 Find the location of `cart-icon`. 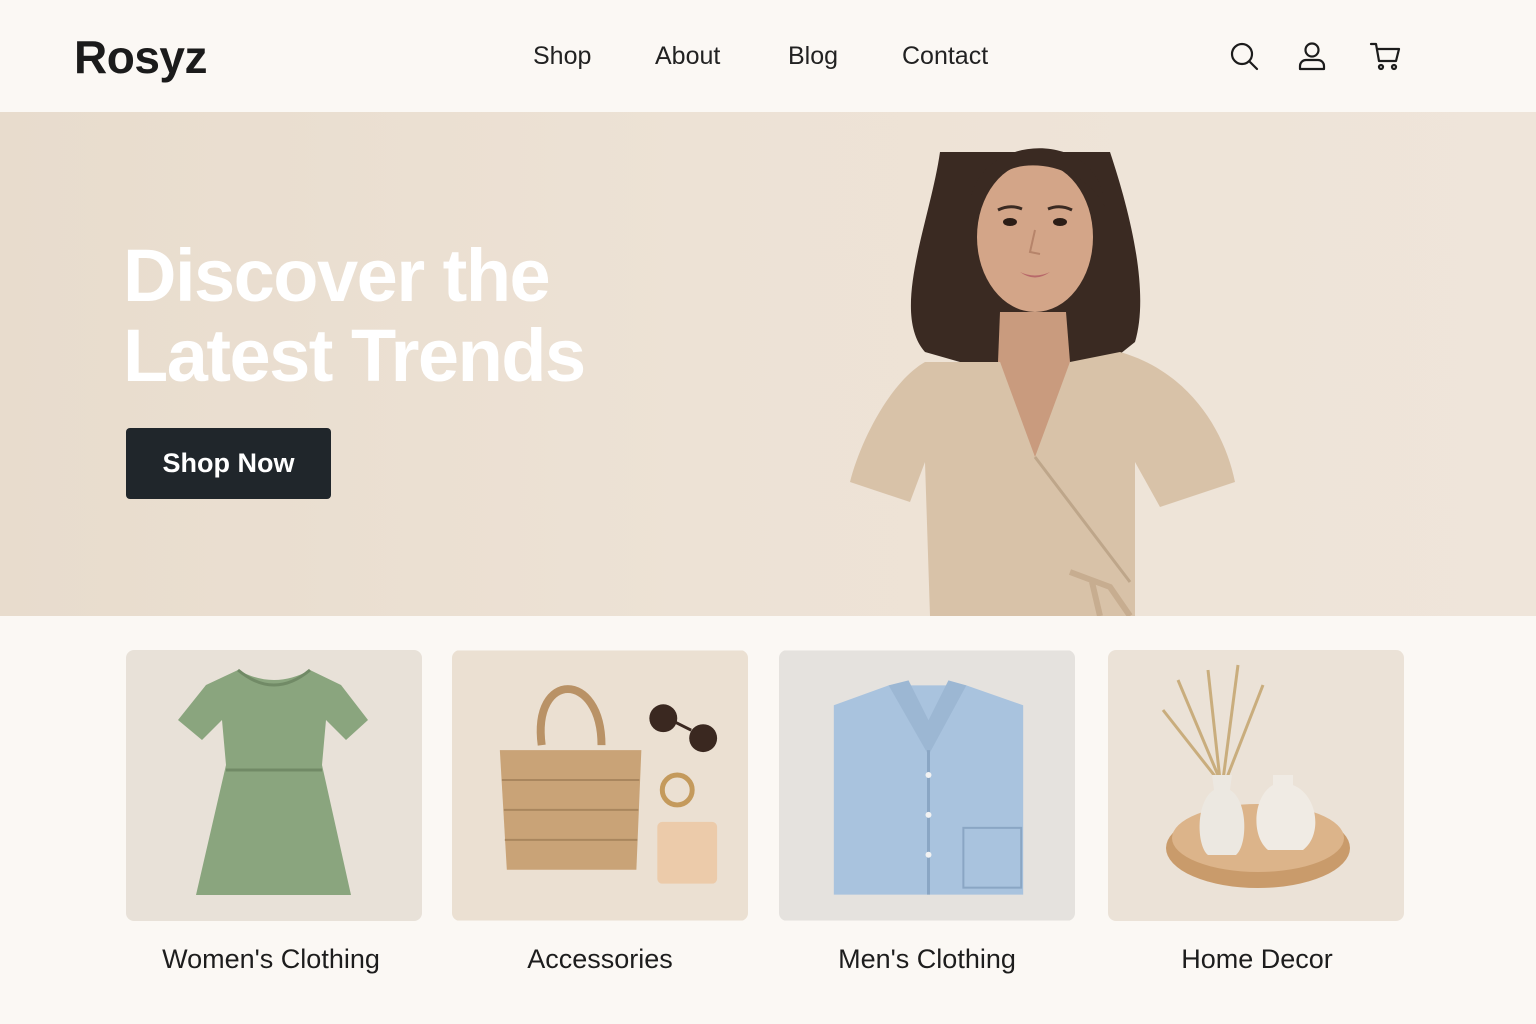

cart-icon is located at coordinates (1385, 56).